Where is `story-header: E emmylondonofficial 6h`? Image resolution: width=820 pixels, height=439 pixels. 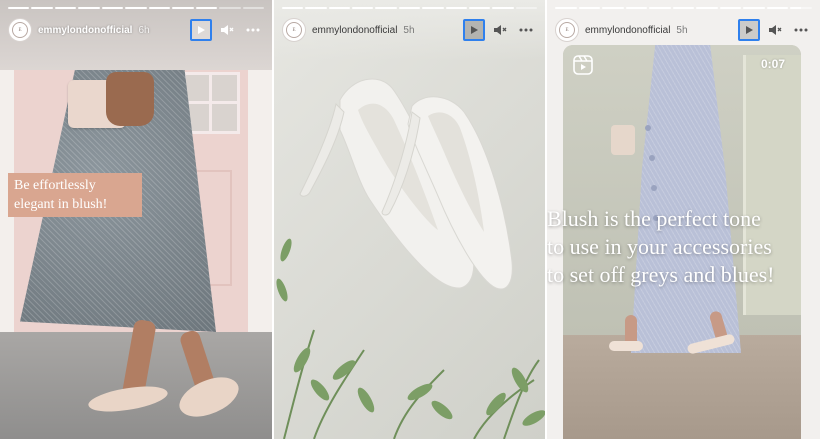 story-header: E emmylondonofficial 6h is located at coordinates (136, 30).